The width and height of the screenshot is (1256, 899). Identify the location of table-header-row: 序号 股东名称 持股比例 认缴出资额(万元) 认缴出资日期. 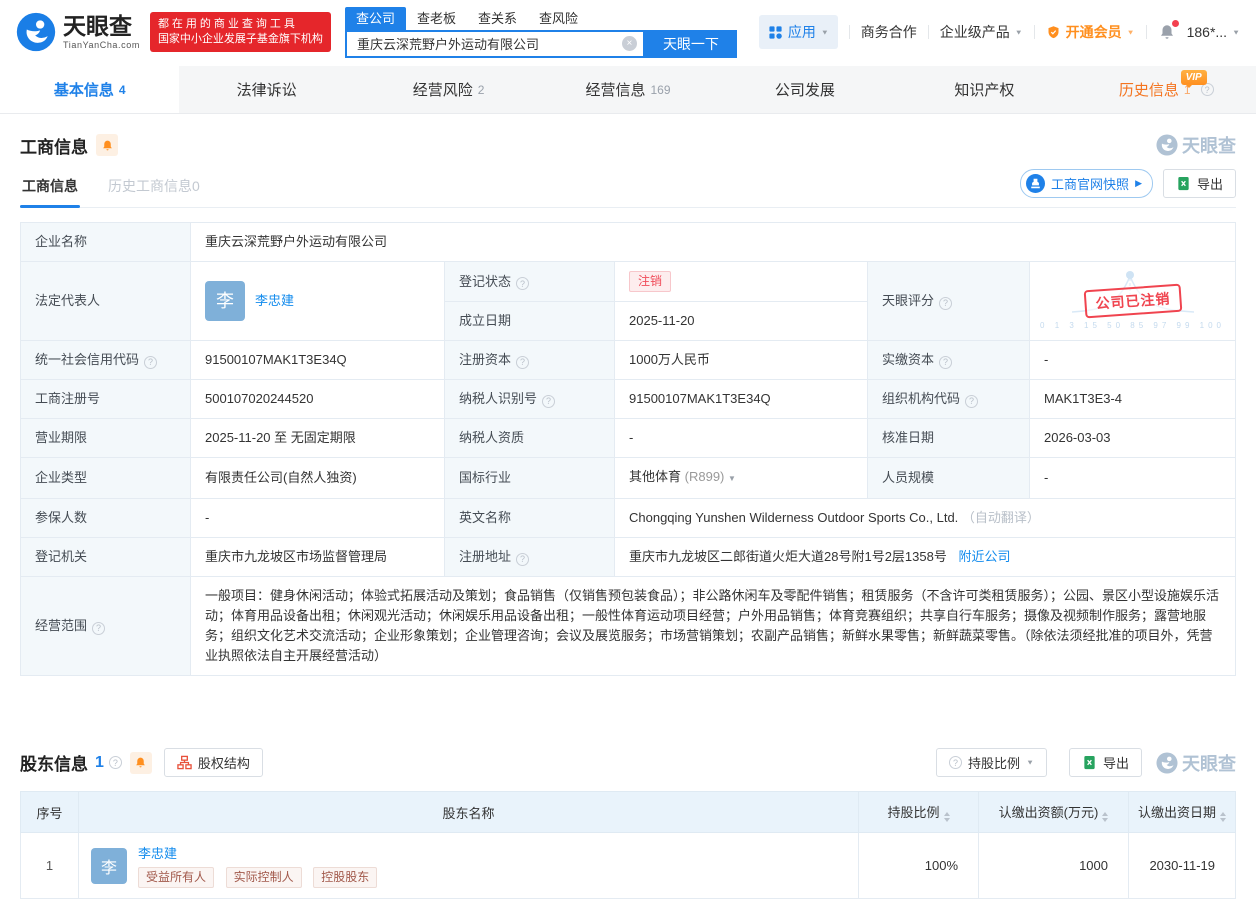
(628, 812).